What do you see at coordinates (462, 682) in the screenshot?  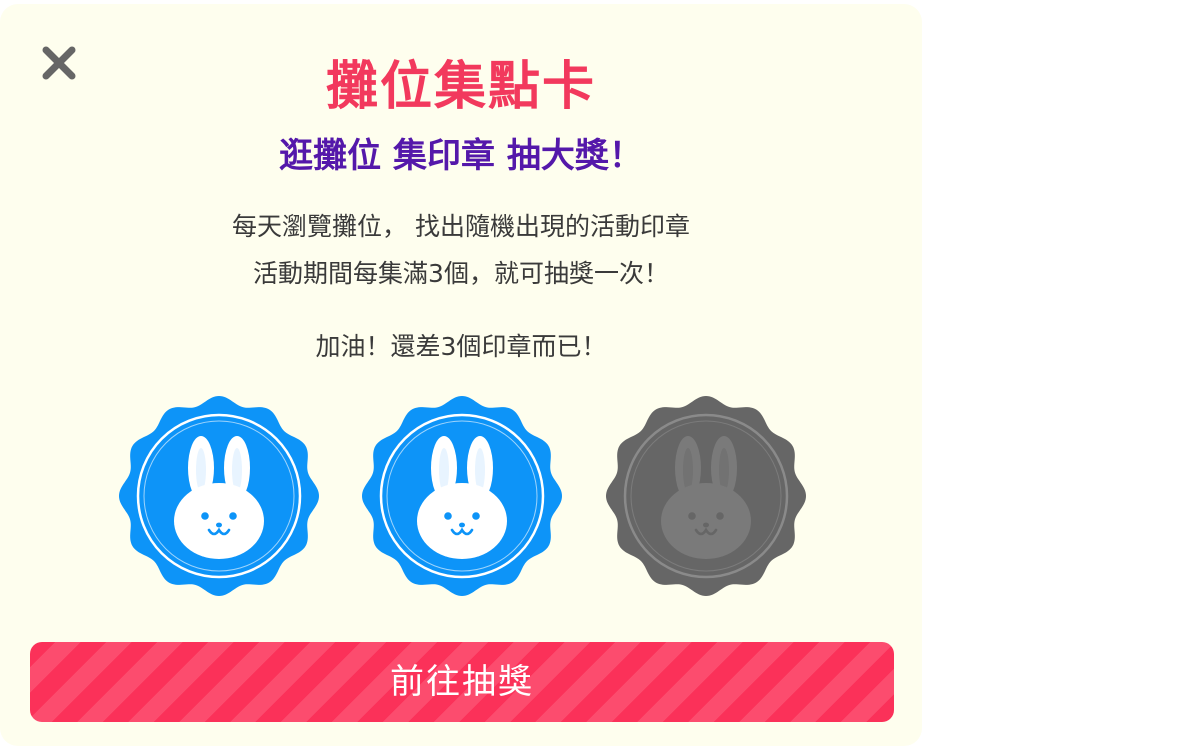 I see `go-to-draw-button: 前往抽獎` at bounding box center [462, 682].